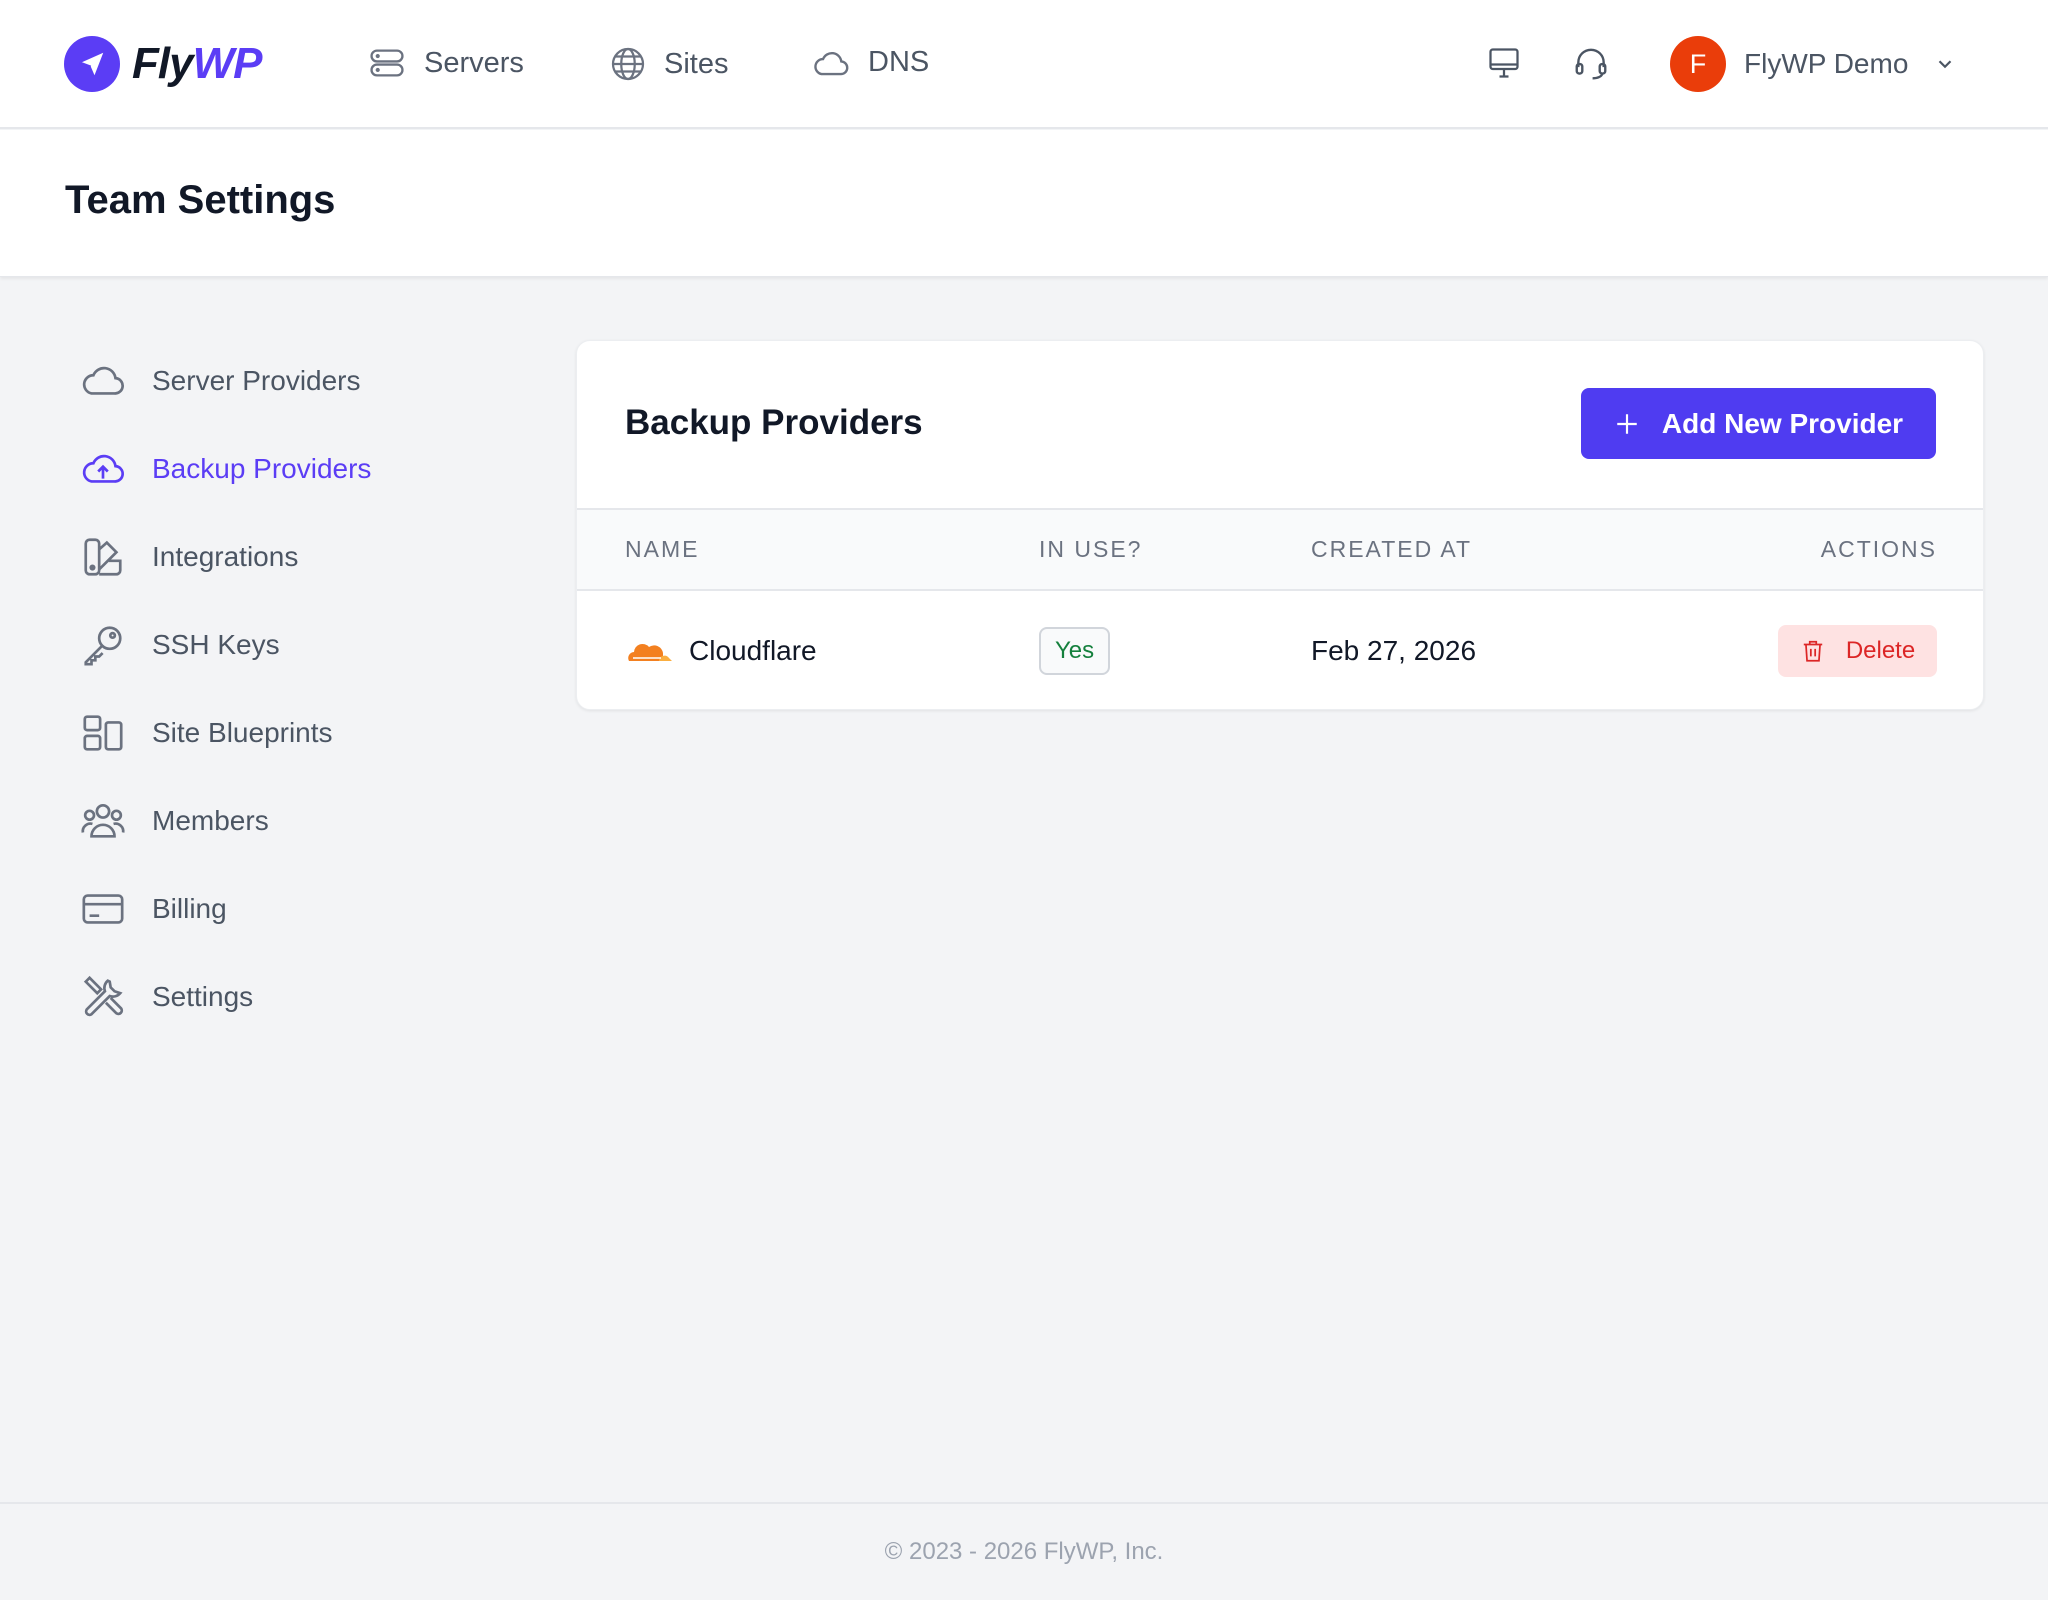  I want to click on sidebar-item-billing: Billing, so click(153, 909).